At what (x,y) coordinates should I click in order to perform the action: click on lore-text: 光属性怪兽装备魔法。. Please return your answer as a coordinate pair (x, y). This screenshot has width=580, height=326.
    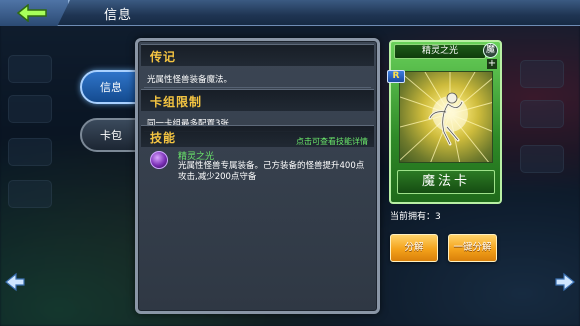
    Looking at the image, I should click on (190, 80).